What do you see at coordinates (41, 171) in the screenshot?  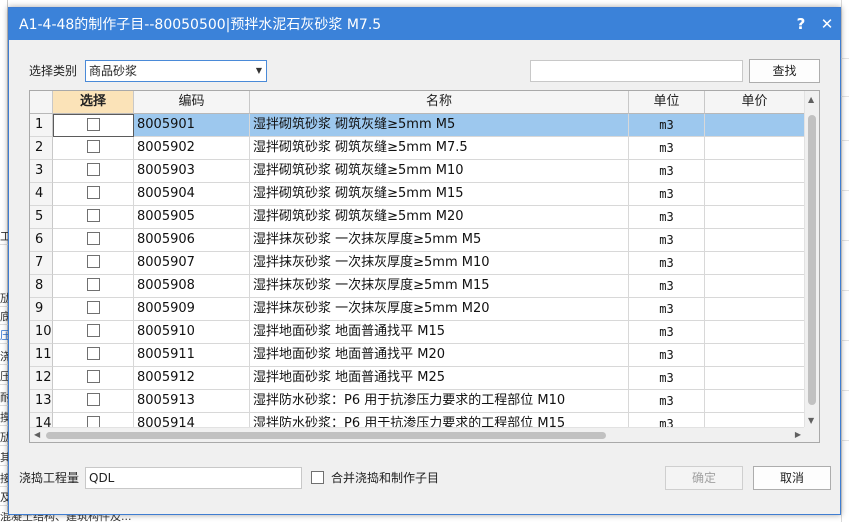 I see `row-number: 3` at bounding box center [41, 171].